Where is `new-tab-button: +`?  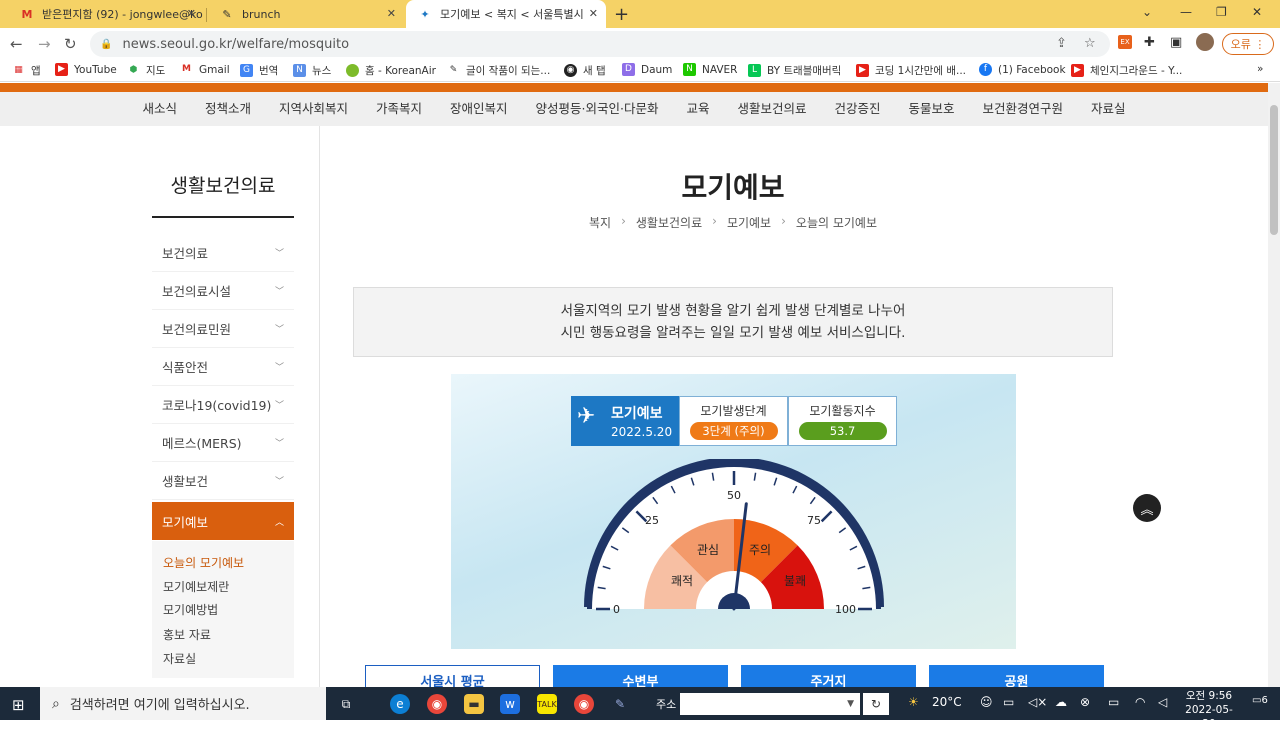 new-tab-button: + is located at coordinates (621, 14).